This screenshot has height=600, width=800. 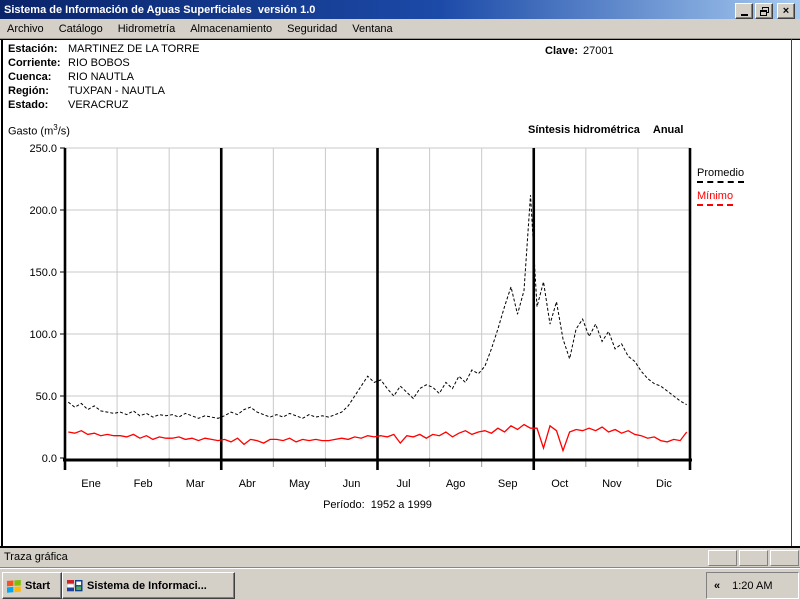 I want to click on menu-catalogo: Catálogo, so click(x=81, y=29).